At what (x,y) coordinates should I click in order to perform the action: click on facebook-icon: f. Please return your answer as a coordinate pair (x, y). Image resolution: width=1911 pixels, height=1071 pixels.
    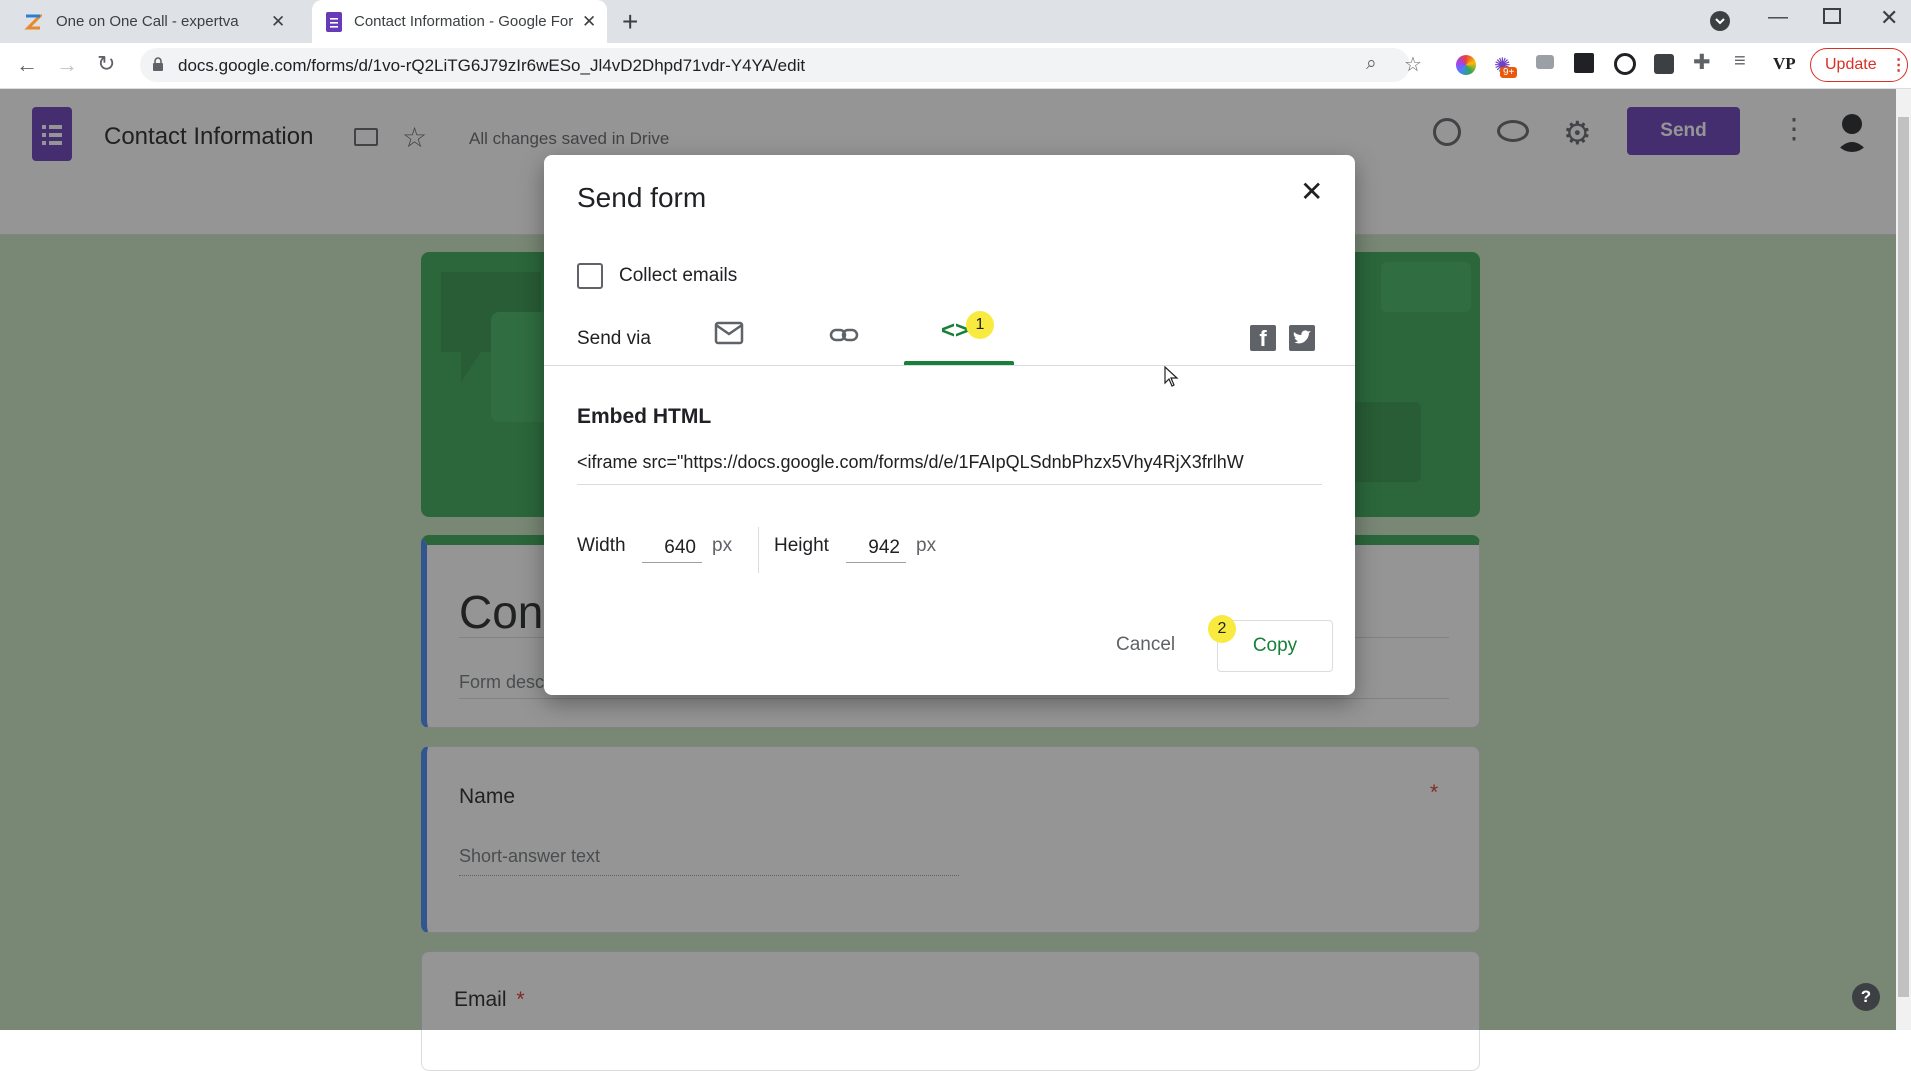
    Looking at the image, I should click on (1263, 338).